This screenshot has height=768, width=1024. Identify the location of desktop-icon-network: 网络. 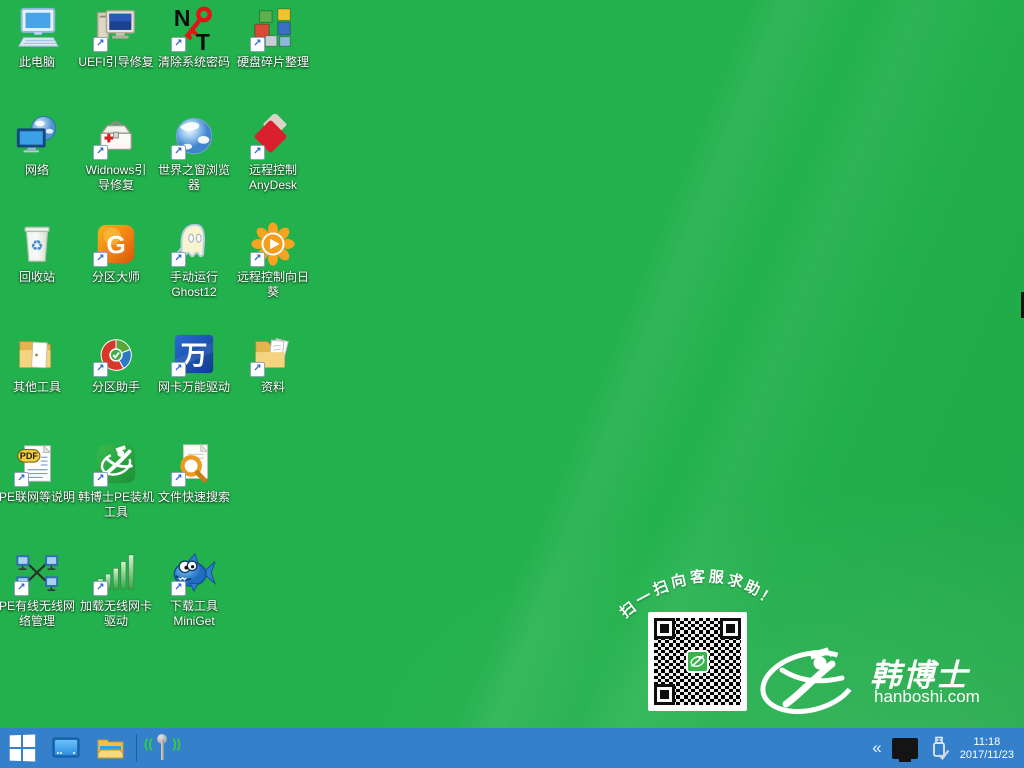
(39, 146).